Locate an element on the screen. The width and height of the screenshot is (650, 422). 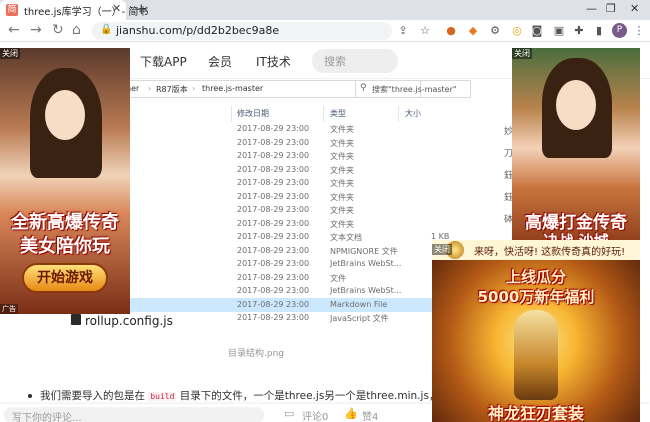
browser-tab: 简 three.js库学习（一）- 简书 ✕ is located at coordinates (74, 10).